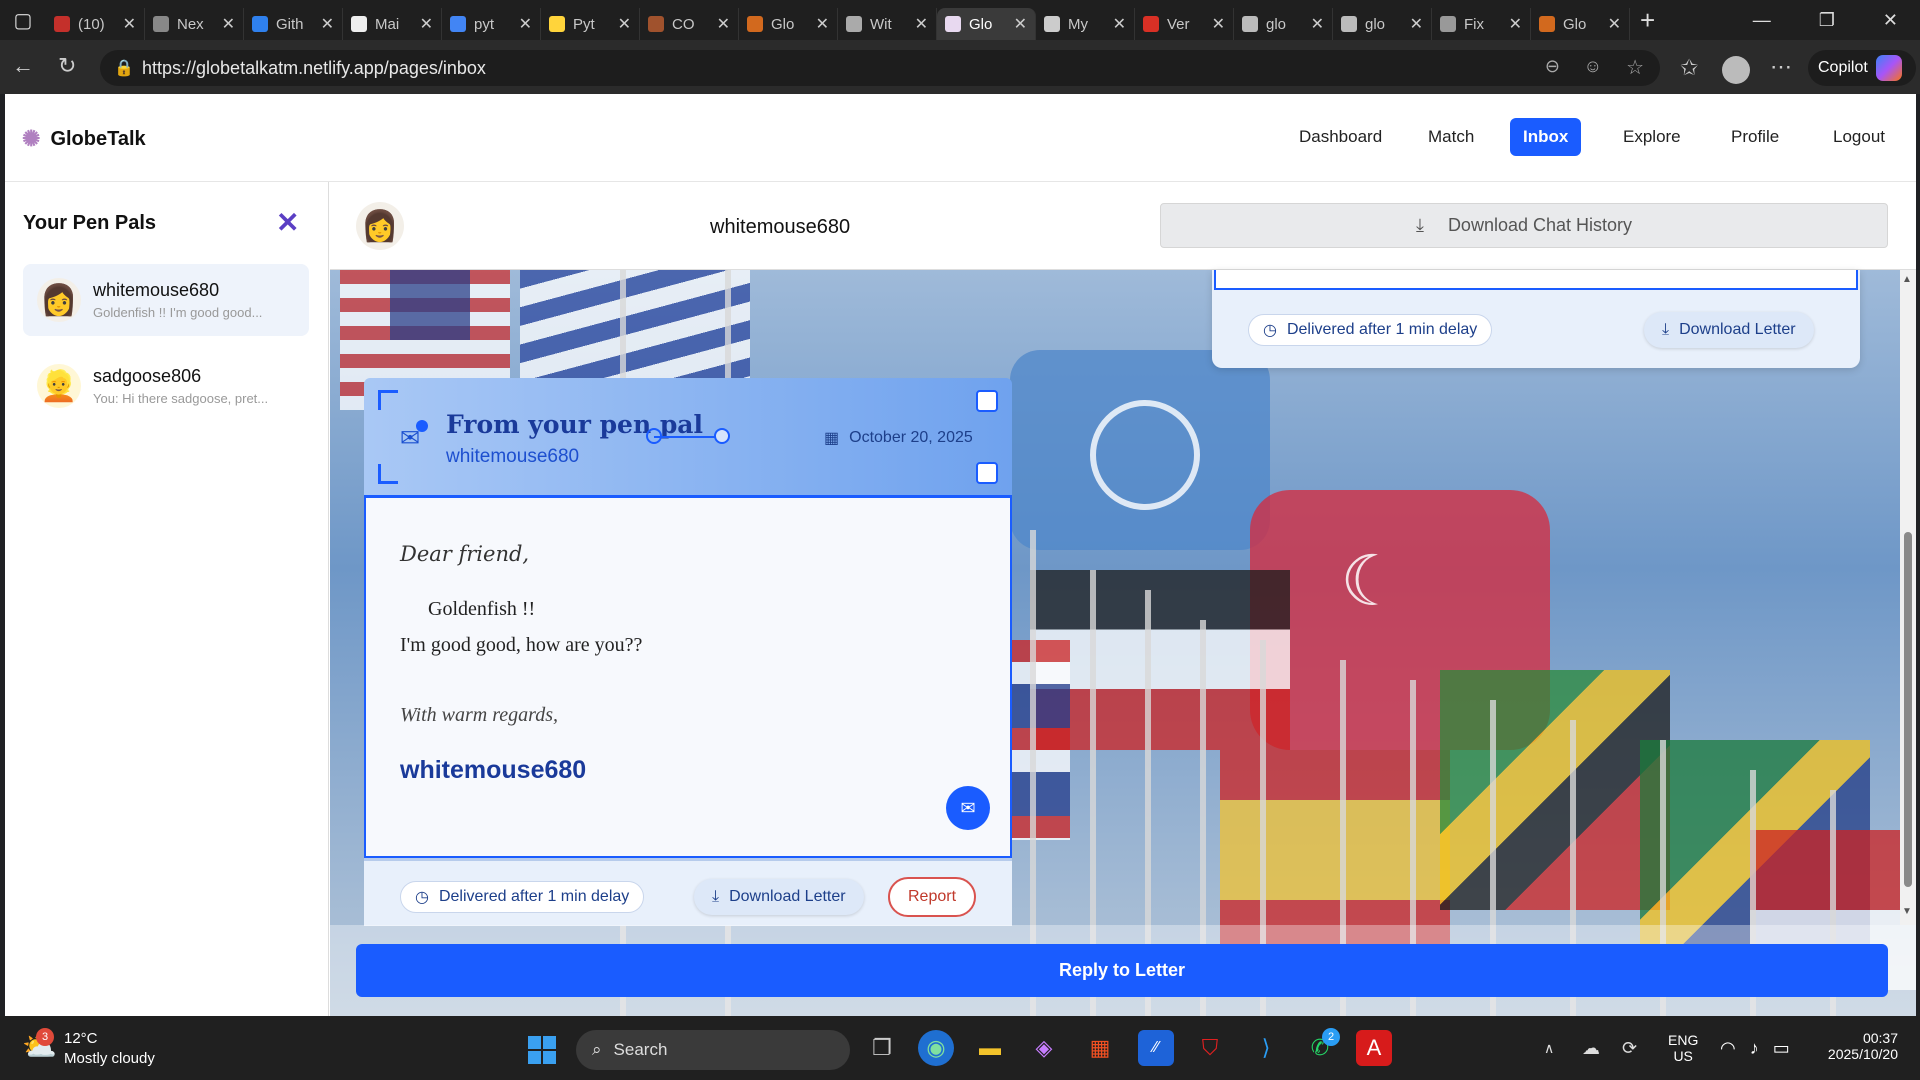  What do you see at coordinates (1858, 1046) in the screenshot?
I see `clock: 00:37 2025/10/20` at bounding box center [1858, 1046].